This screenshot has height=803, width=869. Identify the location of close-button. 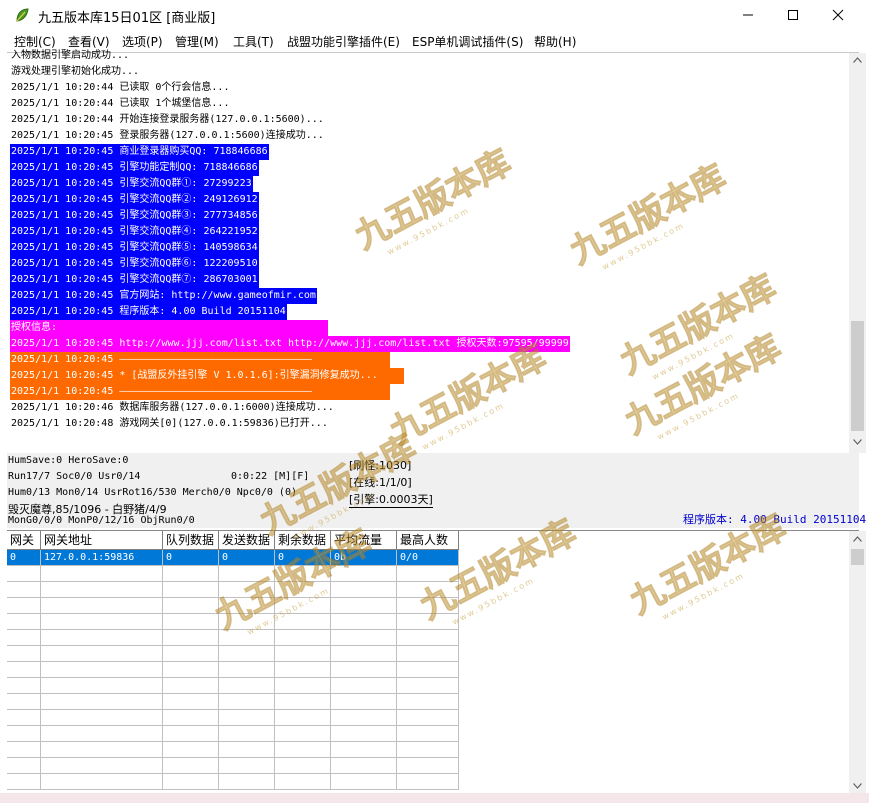
(838, 15).